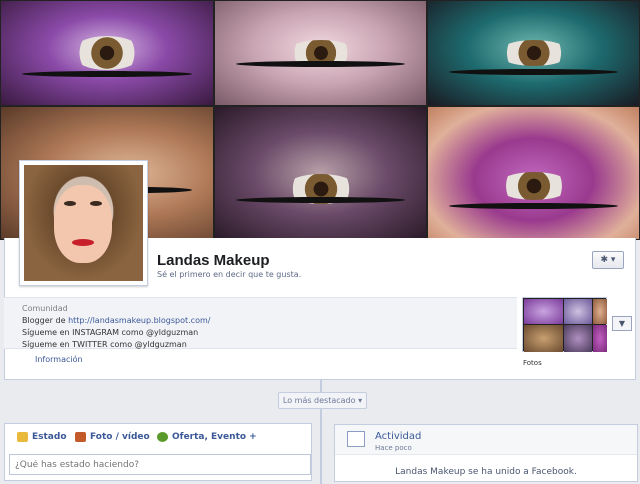  I want to click on activity-time: Hace poco, so click(393, 448).